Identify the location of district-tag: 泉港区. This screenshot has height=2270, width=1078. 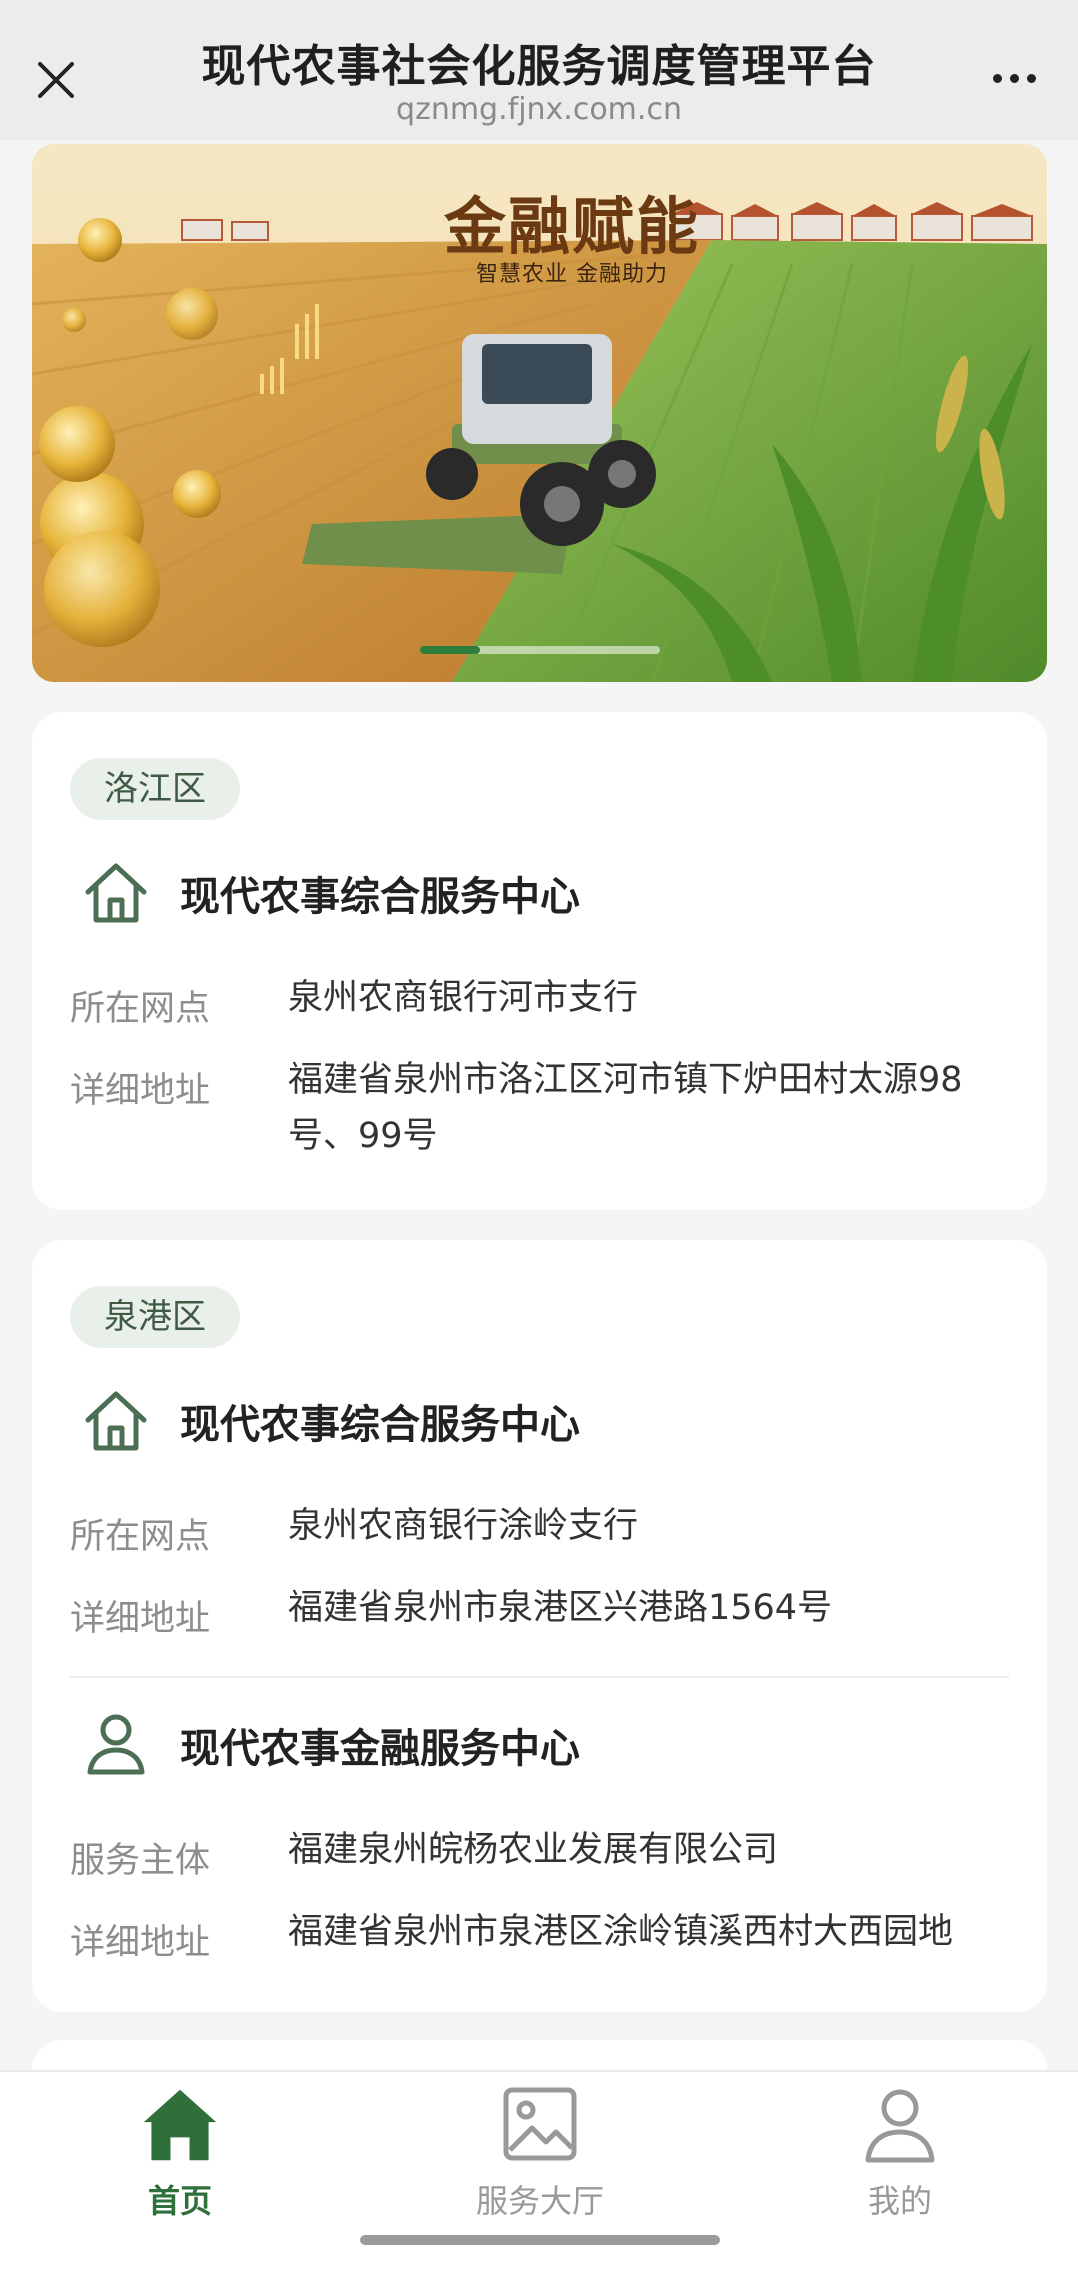
(155, 1317).